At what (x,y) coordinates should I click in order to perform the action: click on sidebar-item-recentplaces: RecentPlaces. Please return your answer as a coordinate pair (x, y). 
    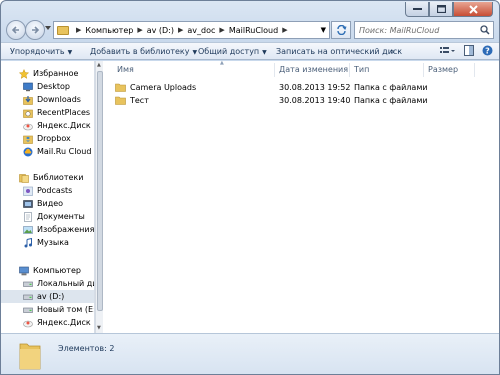
    Looking at the image, I should click on (47, 112).